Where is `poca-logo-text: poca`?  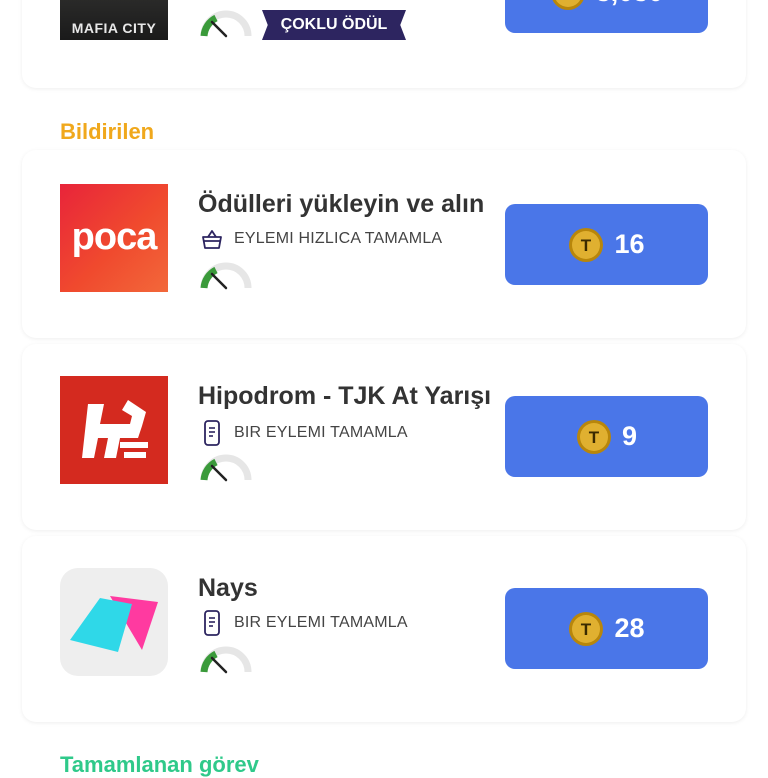 poca-logo-text: poca is located at coordinates (114, 237).